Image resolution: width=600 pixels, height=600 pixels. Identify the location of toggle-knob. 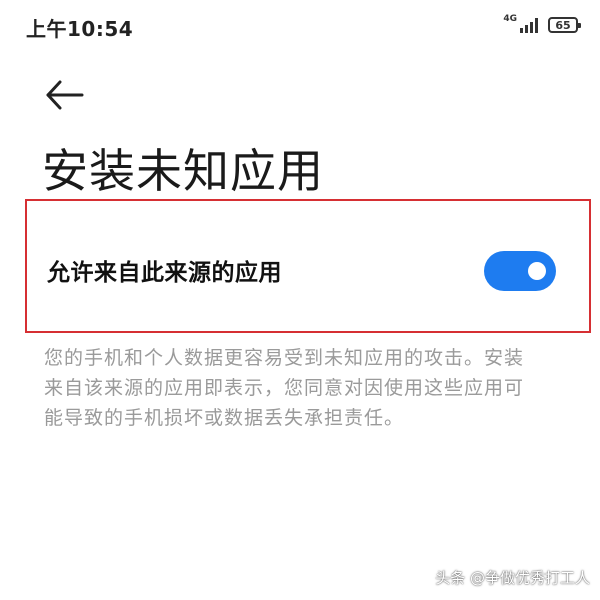
(537, 271).